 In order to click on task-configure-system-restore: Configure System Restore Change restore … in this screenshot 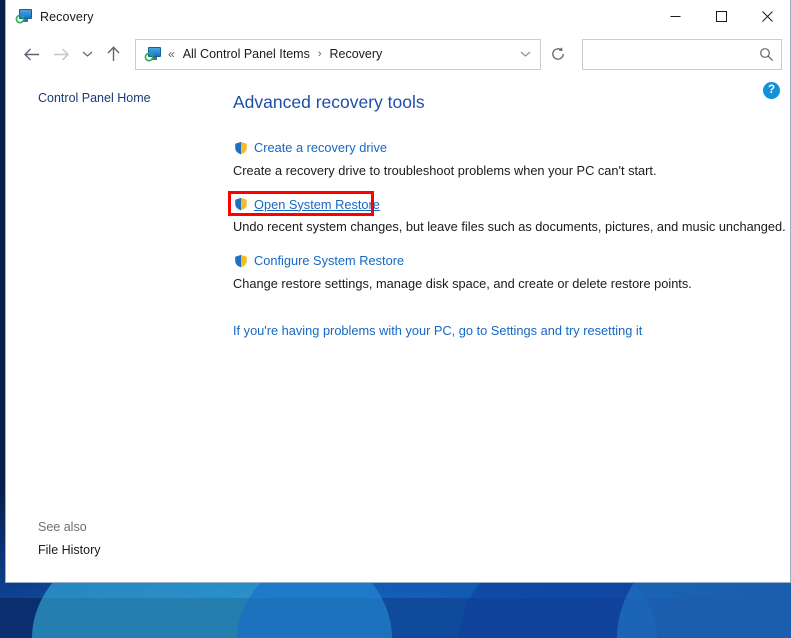, I will do `click(511, 271)`.